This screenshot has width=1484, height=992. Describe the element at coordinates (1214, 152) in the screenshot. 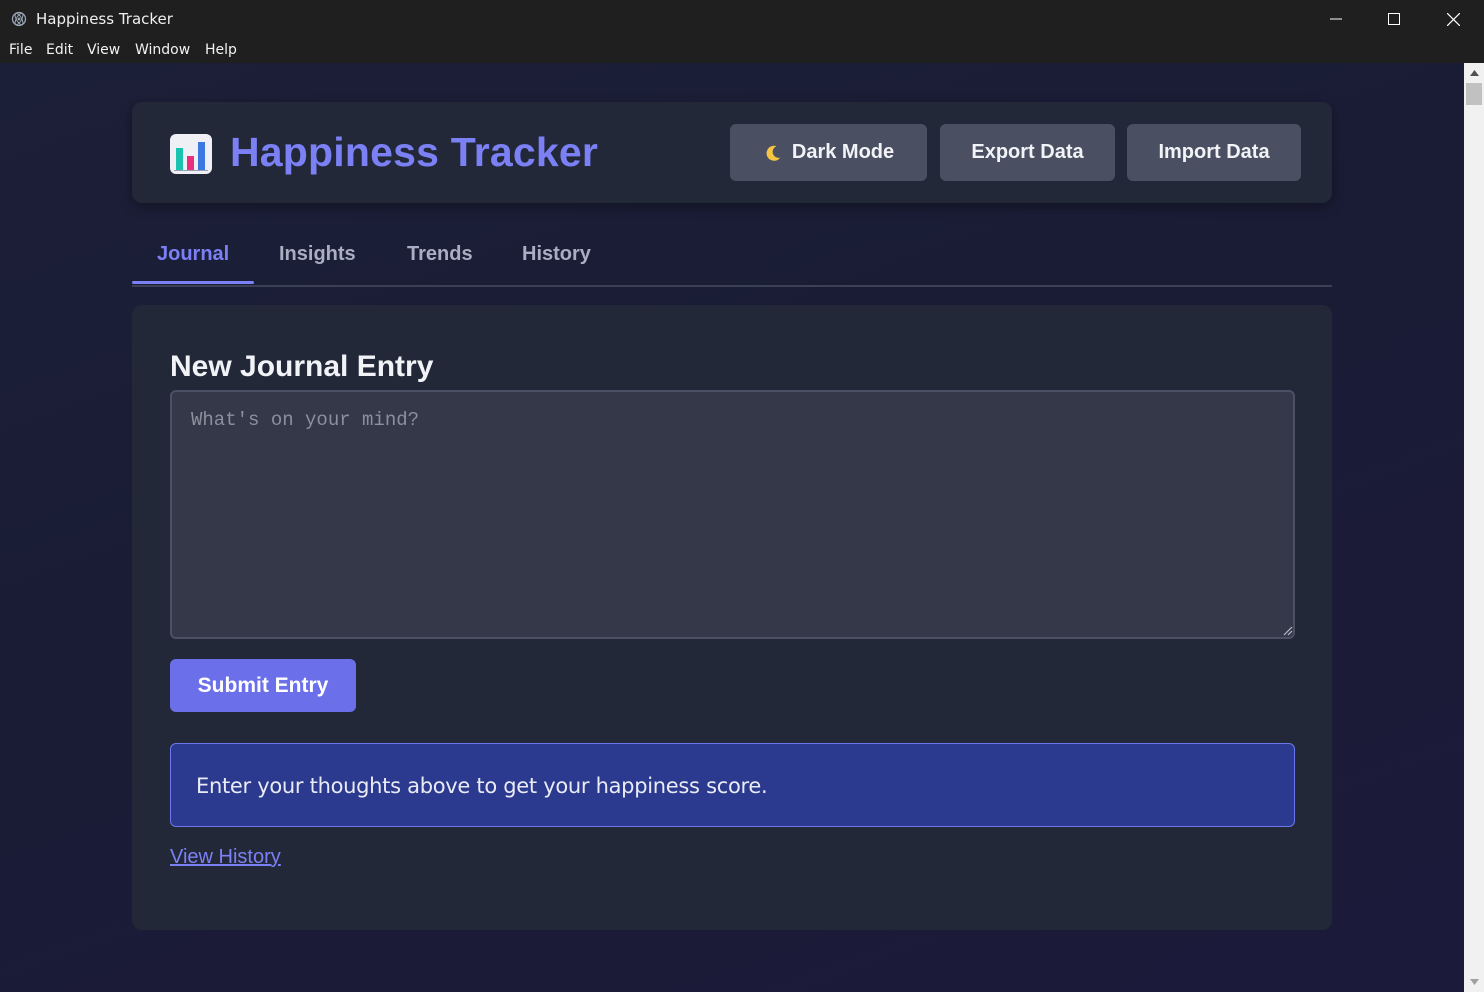

I see `import-data-button: Import Data` at that location.